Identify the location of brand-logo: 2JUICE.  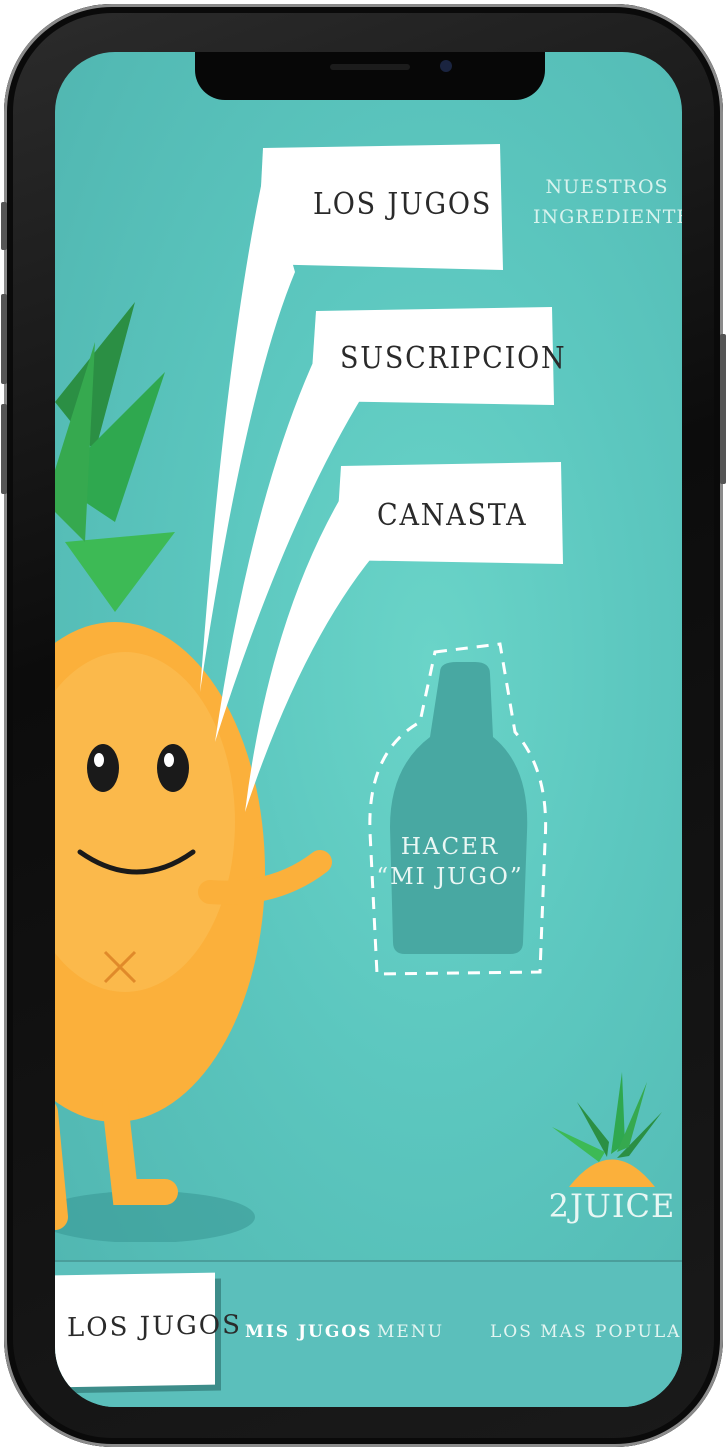
(612, 1157).